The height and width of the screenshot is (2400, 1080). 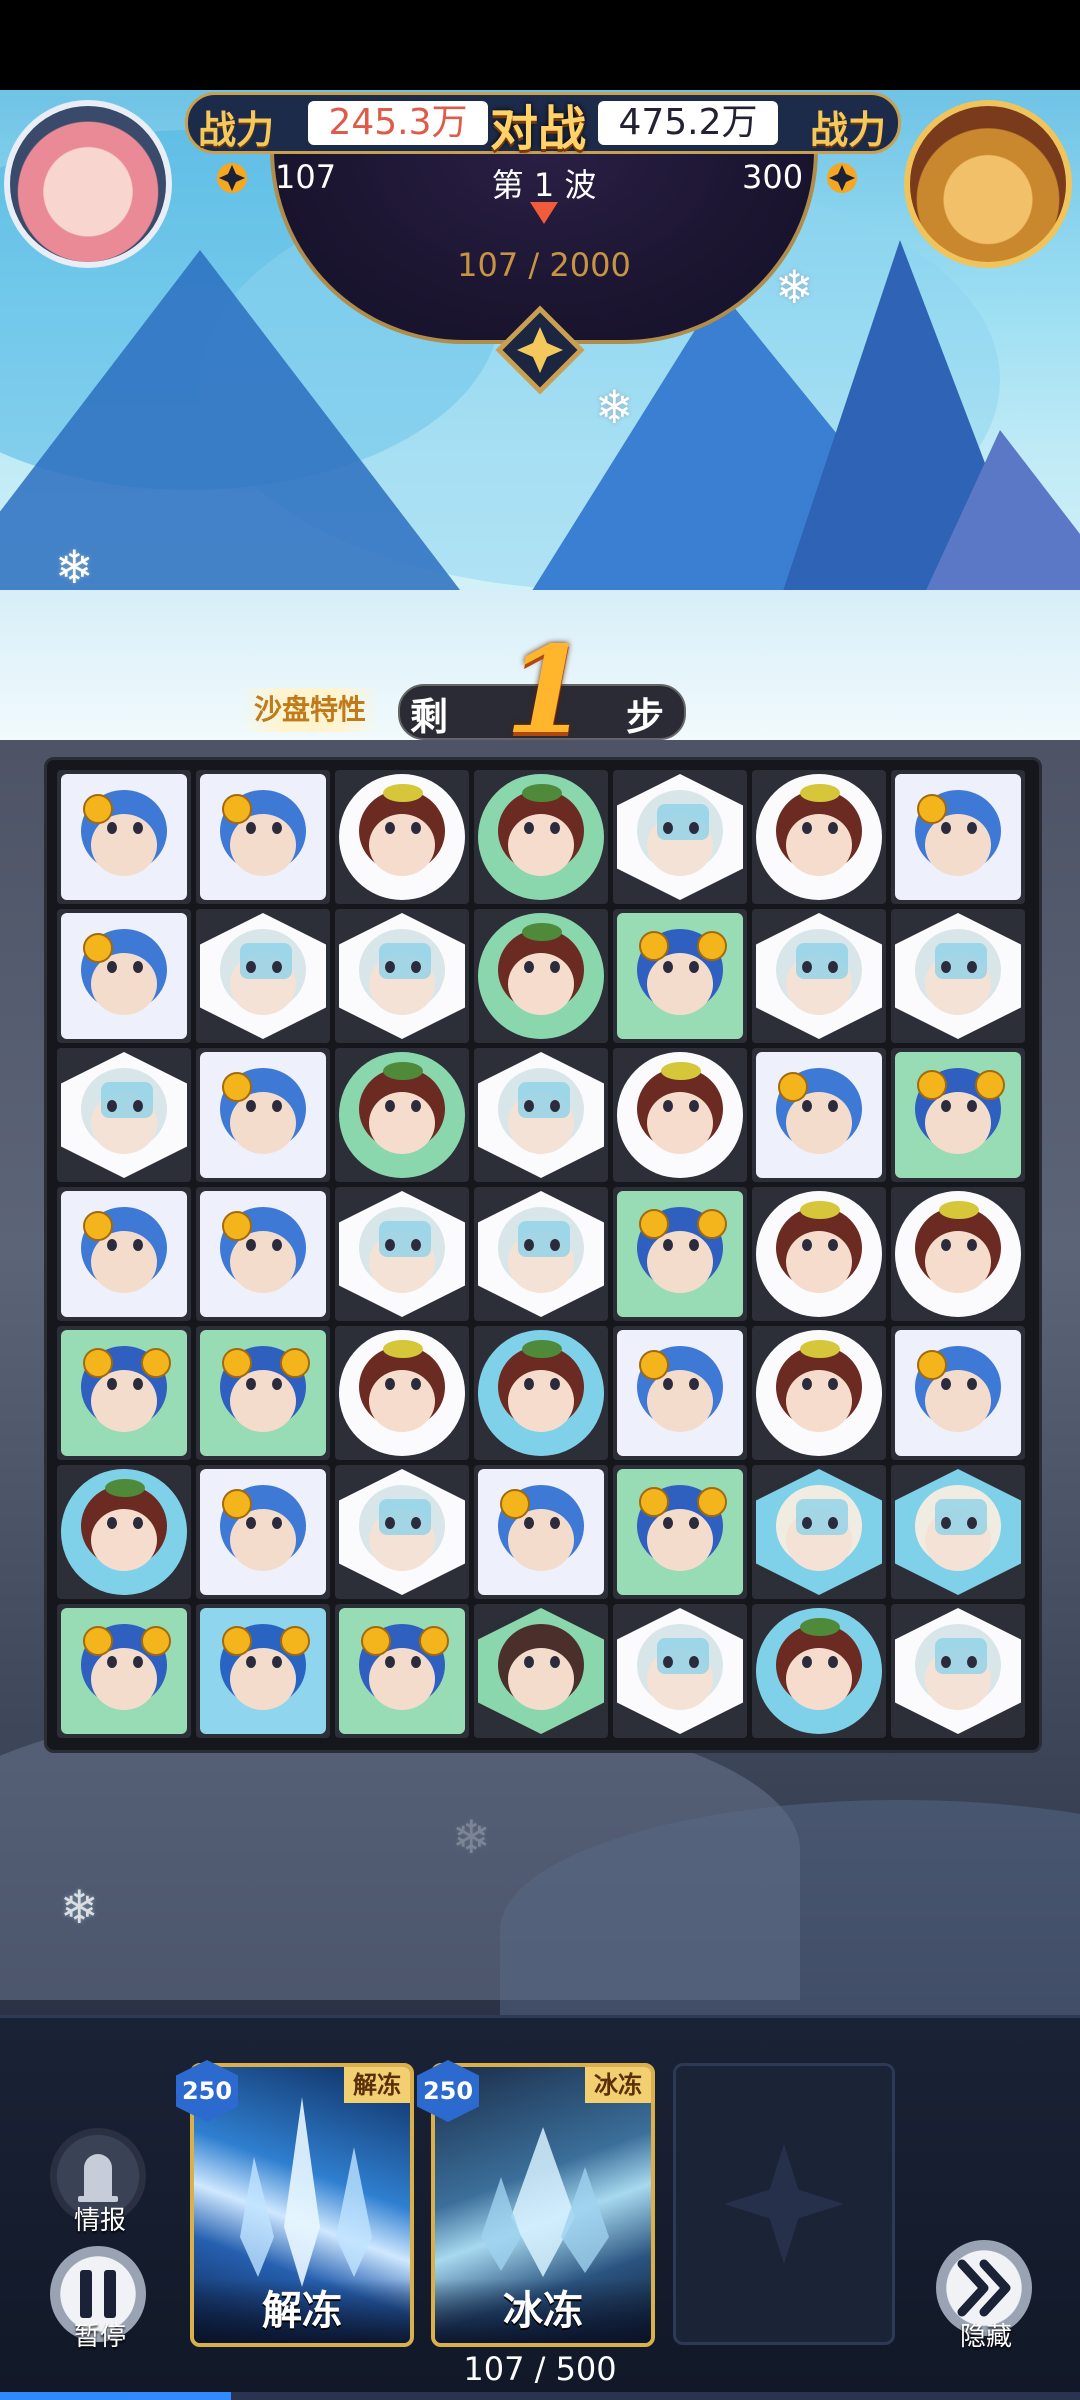 What do you see at coordinates (543, 124) in the screenshot?
I see `power-compare-bar: 战力 245.3万 对战 475.2万 战力` at bounding box center [543, 124].